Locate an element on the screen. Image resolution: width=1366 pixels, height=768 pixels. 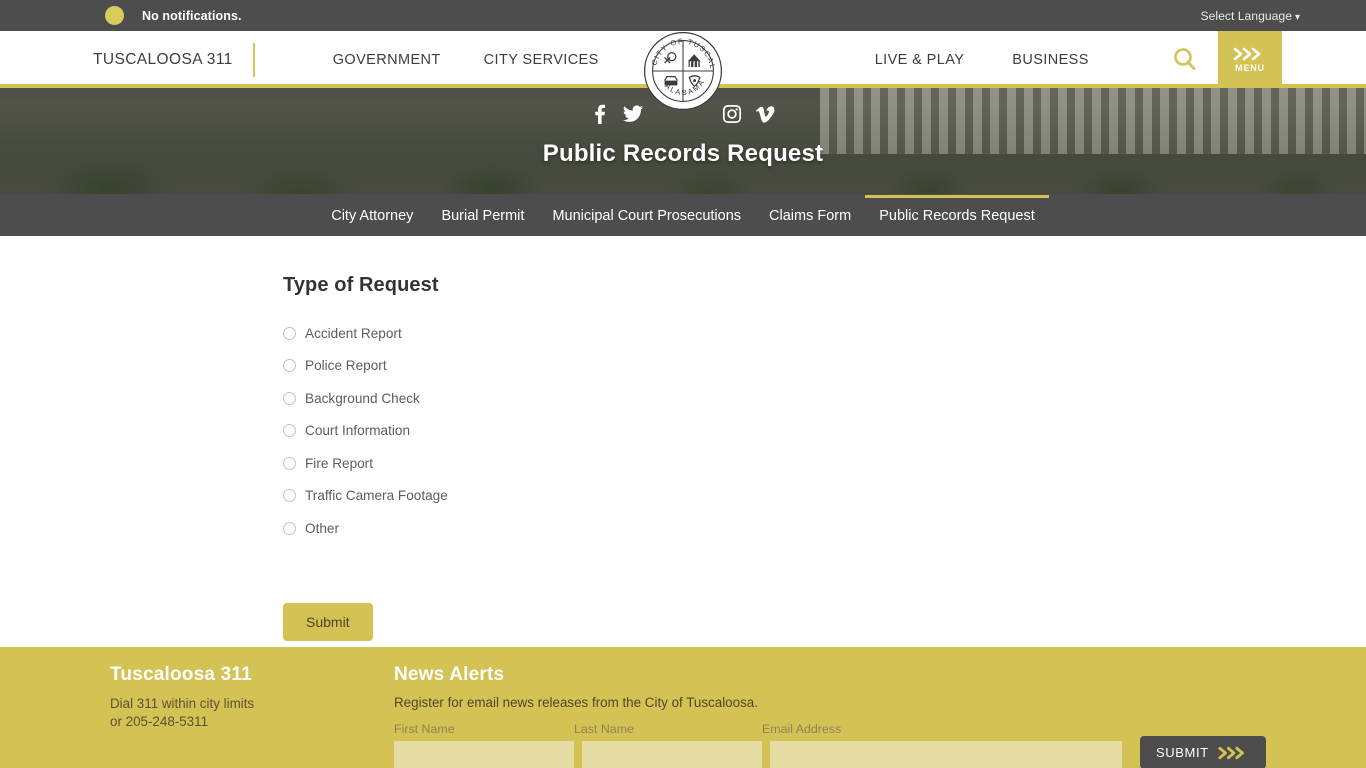
subnav-item-public-records-request: Public Records Request is located at coordinates (957, 215).